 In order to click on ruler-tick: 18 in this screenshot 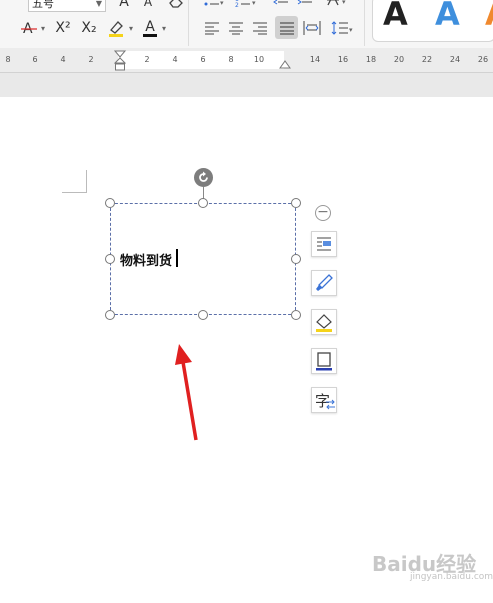, I will do `click(371, 59)`.